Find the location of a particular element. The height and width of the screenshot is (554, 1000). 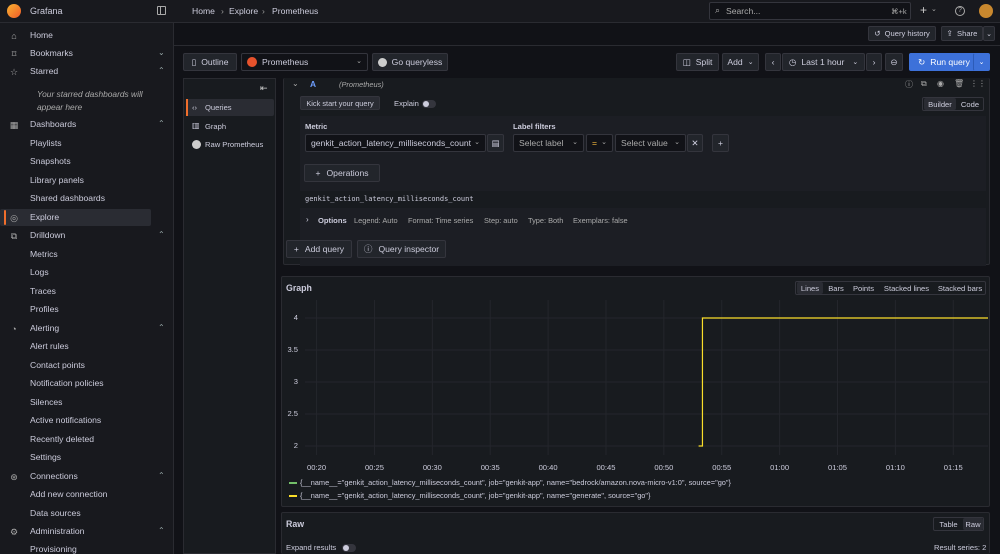

metrics-explorer-button: ▤ is located at coordinates (495, 143).